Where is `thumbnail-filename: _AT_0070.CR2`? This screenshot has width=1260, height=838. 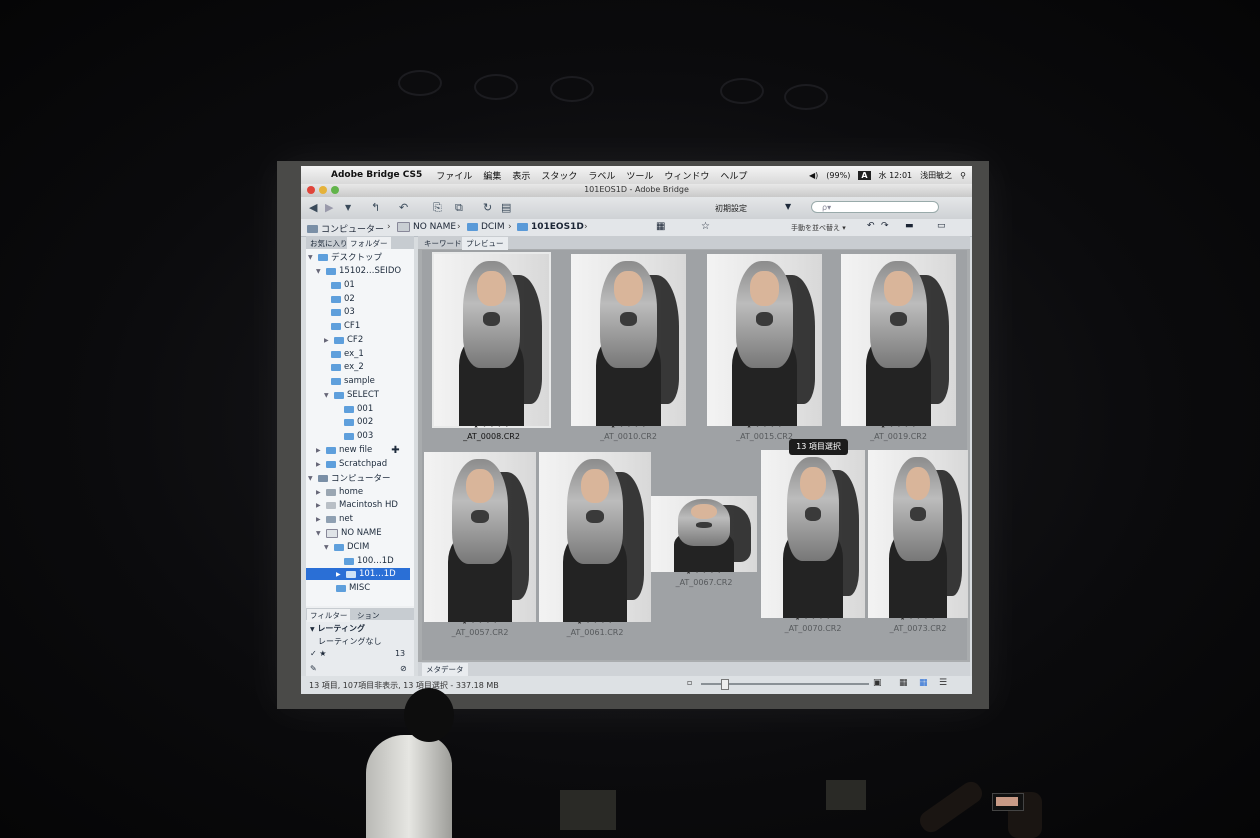 thumbnail-filename: _AT_0070.CR2 is located at coordinates (813, 628).